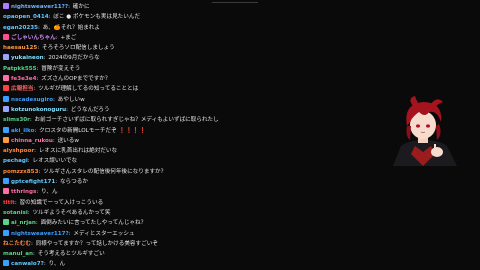  What do you see at coordinates (20, 48) in the screenshot?
I see `chat-username: haesau125` at bounding box center [20, 48].